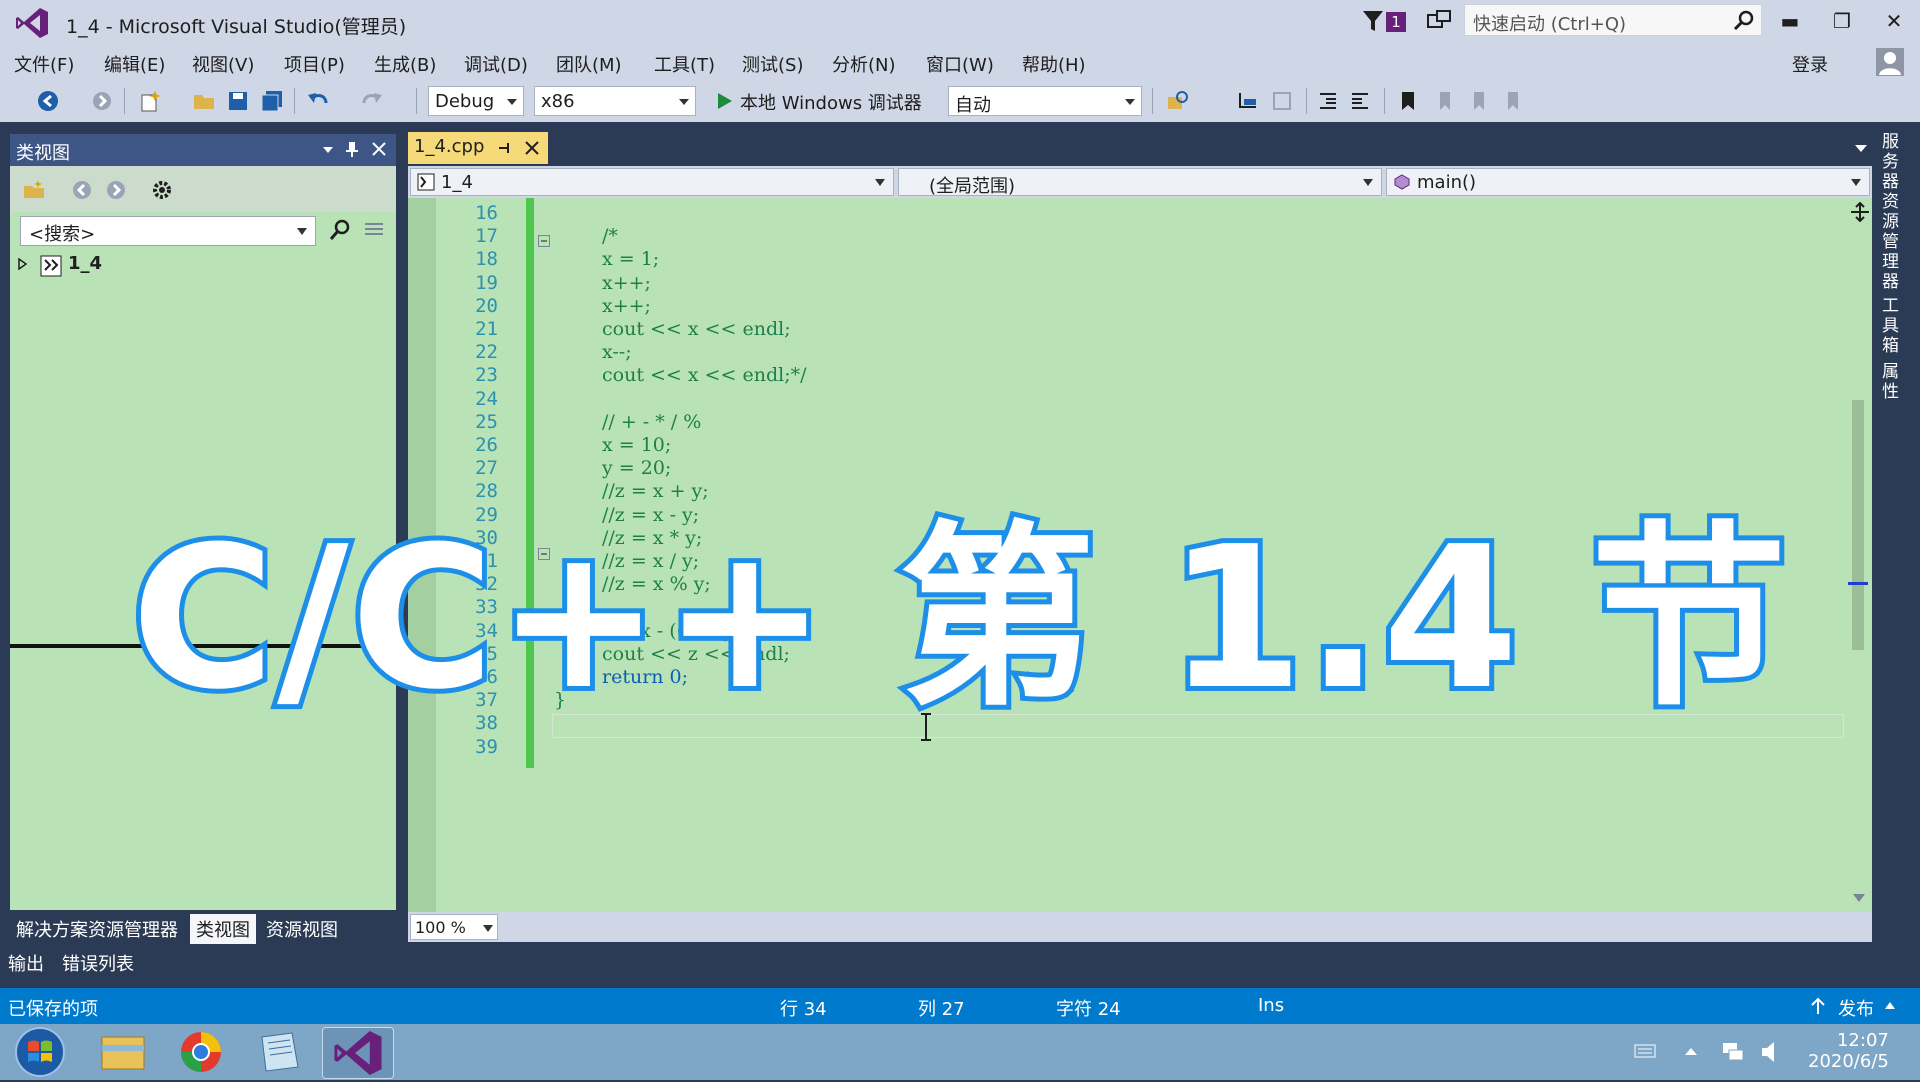 The height and width of the screenshot is (1082, 1920). Describe the element at coordinates (1691, 1051) in the screenshot. I see `tray-expand-icon` at that location.